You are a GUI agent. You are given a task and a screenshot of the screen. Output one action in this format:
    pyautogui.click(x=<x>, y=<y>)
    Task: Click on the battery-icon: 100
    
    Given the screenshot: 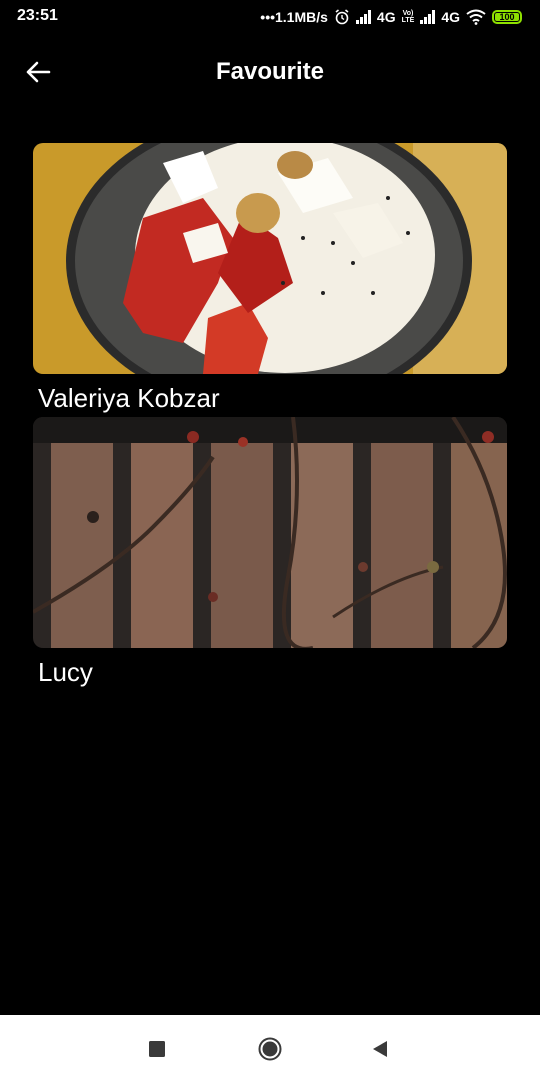 What is the action you would take?
    pyautogui.click(x=507, y=17)
    